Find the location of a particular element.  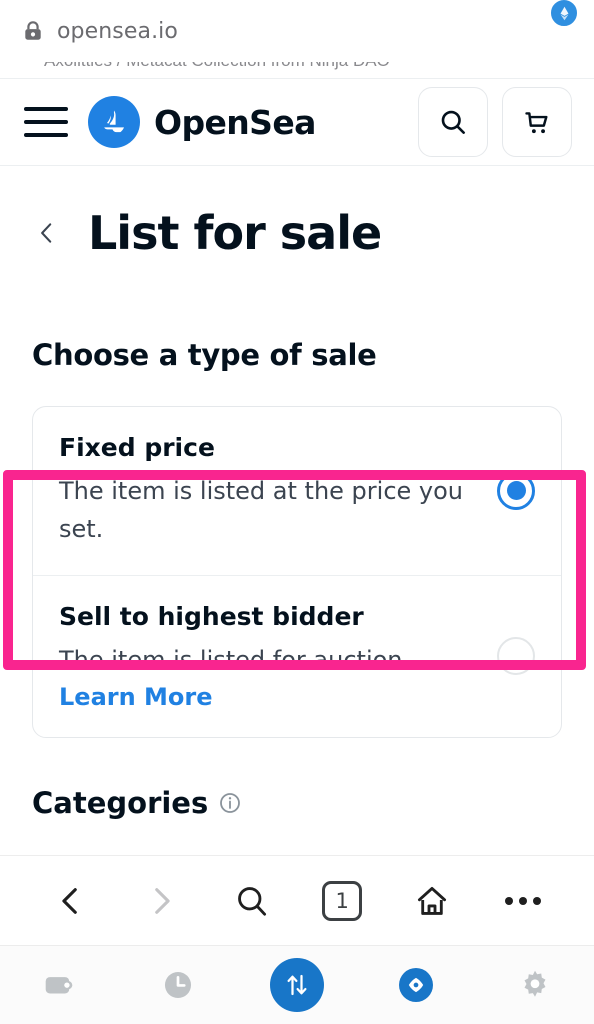

browser-url-bar: opensea.io is located at coordinates (297, 31).